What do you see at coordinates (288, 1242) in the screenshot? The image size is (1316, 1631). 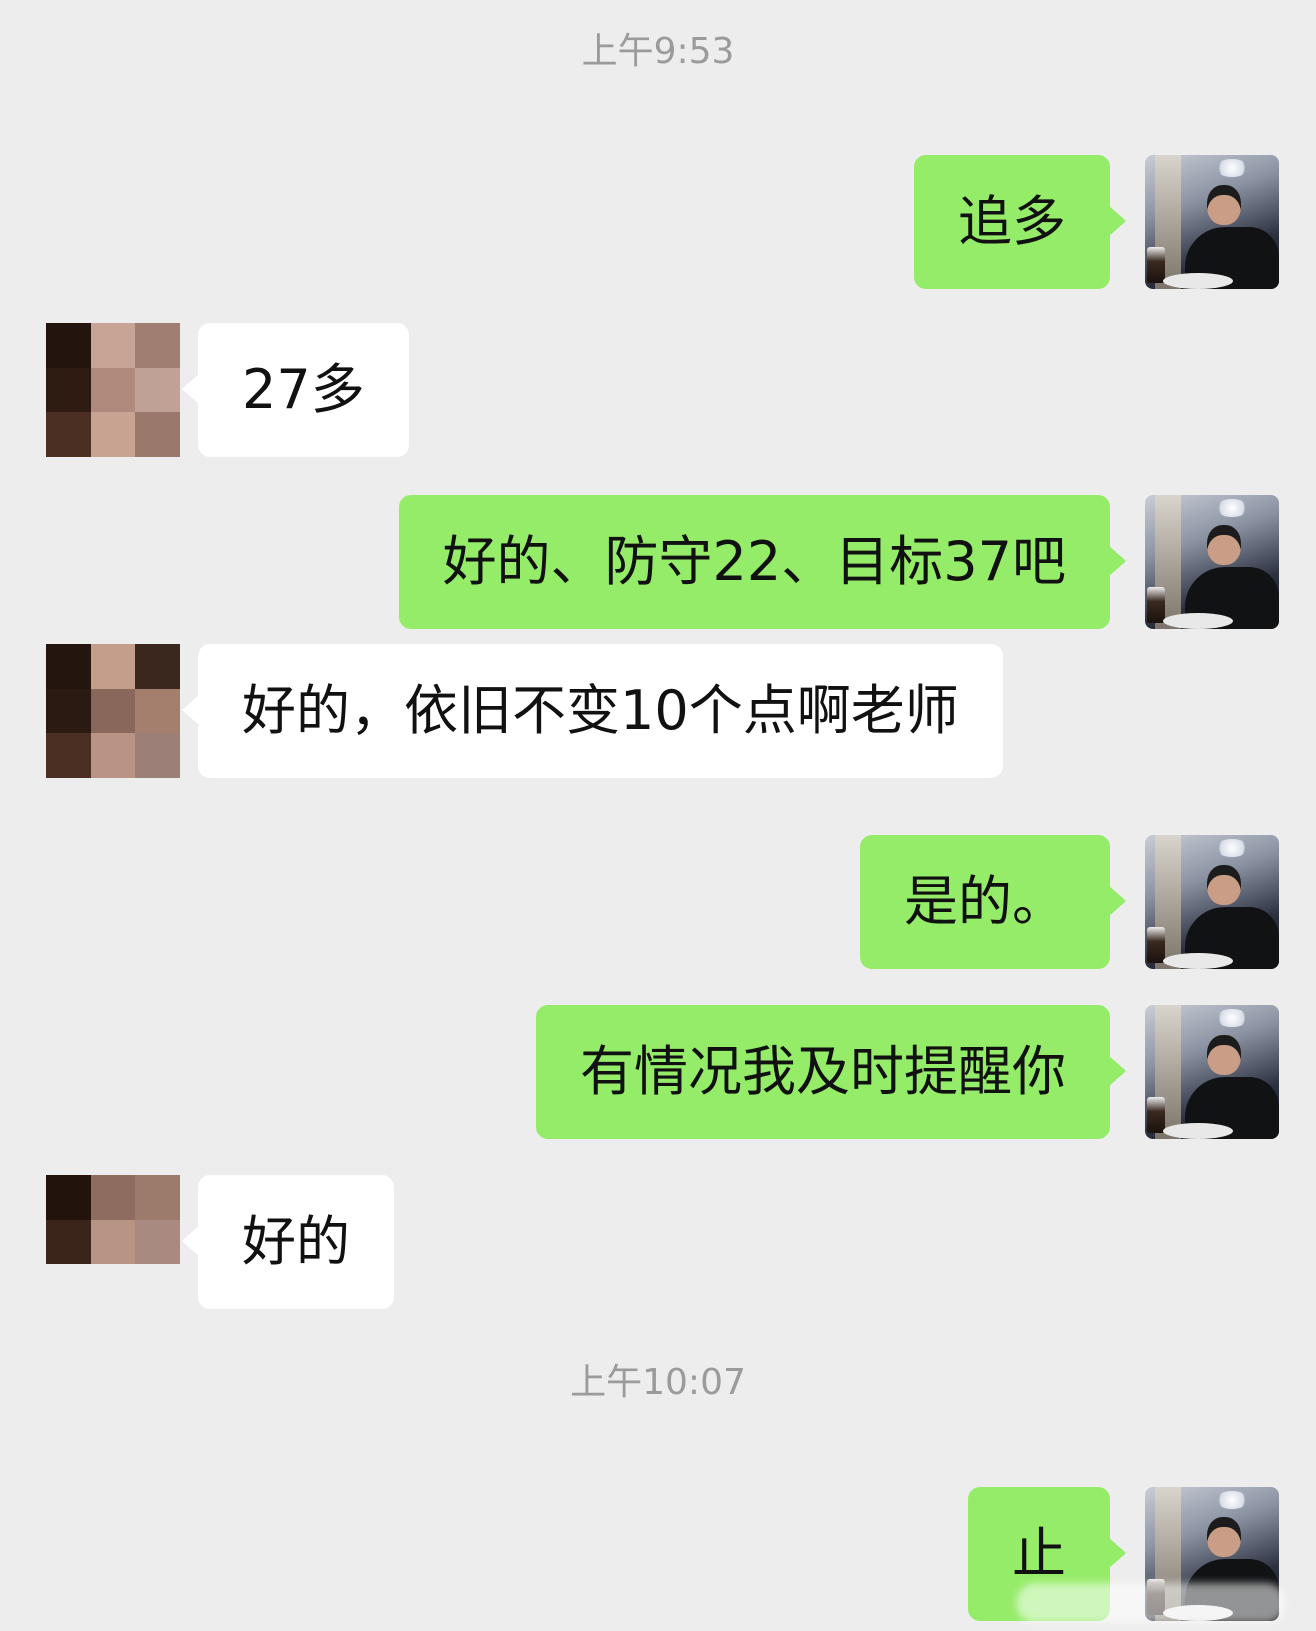 I see `message-bubble-incoming: 好的` at bounding box center [288, 1242].